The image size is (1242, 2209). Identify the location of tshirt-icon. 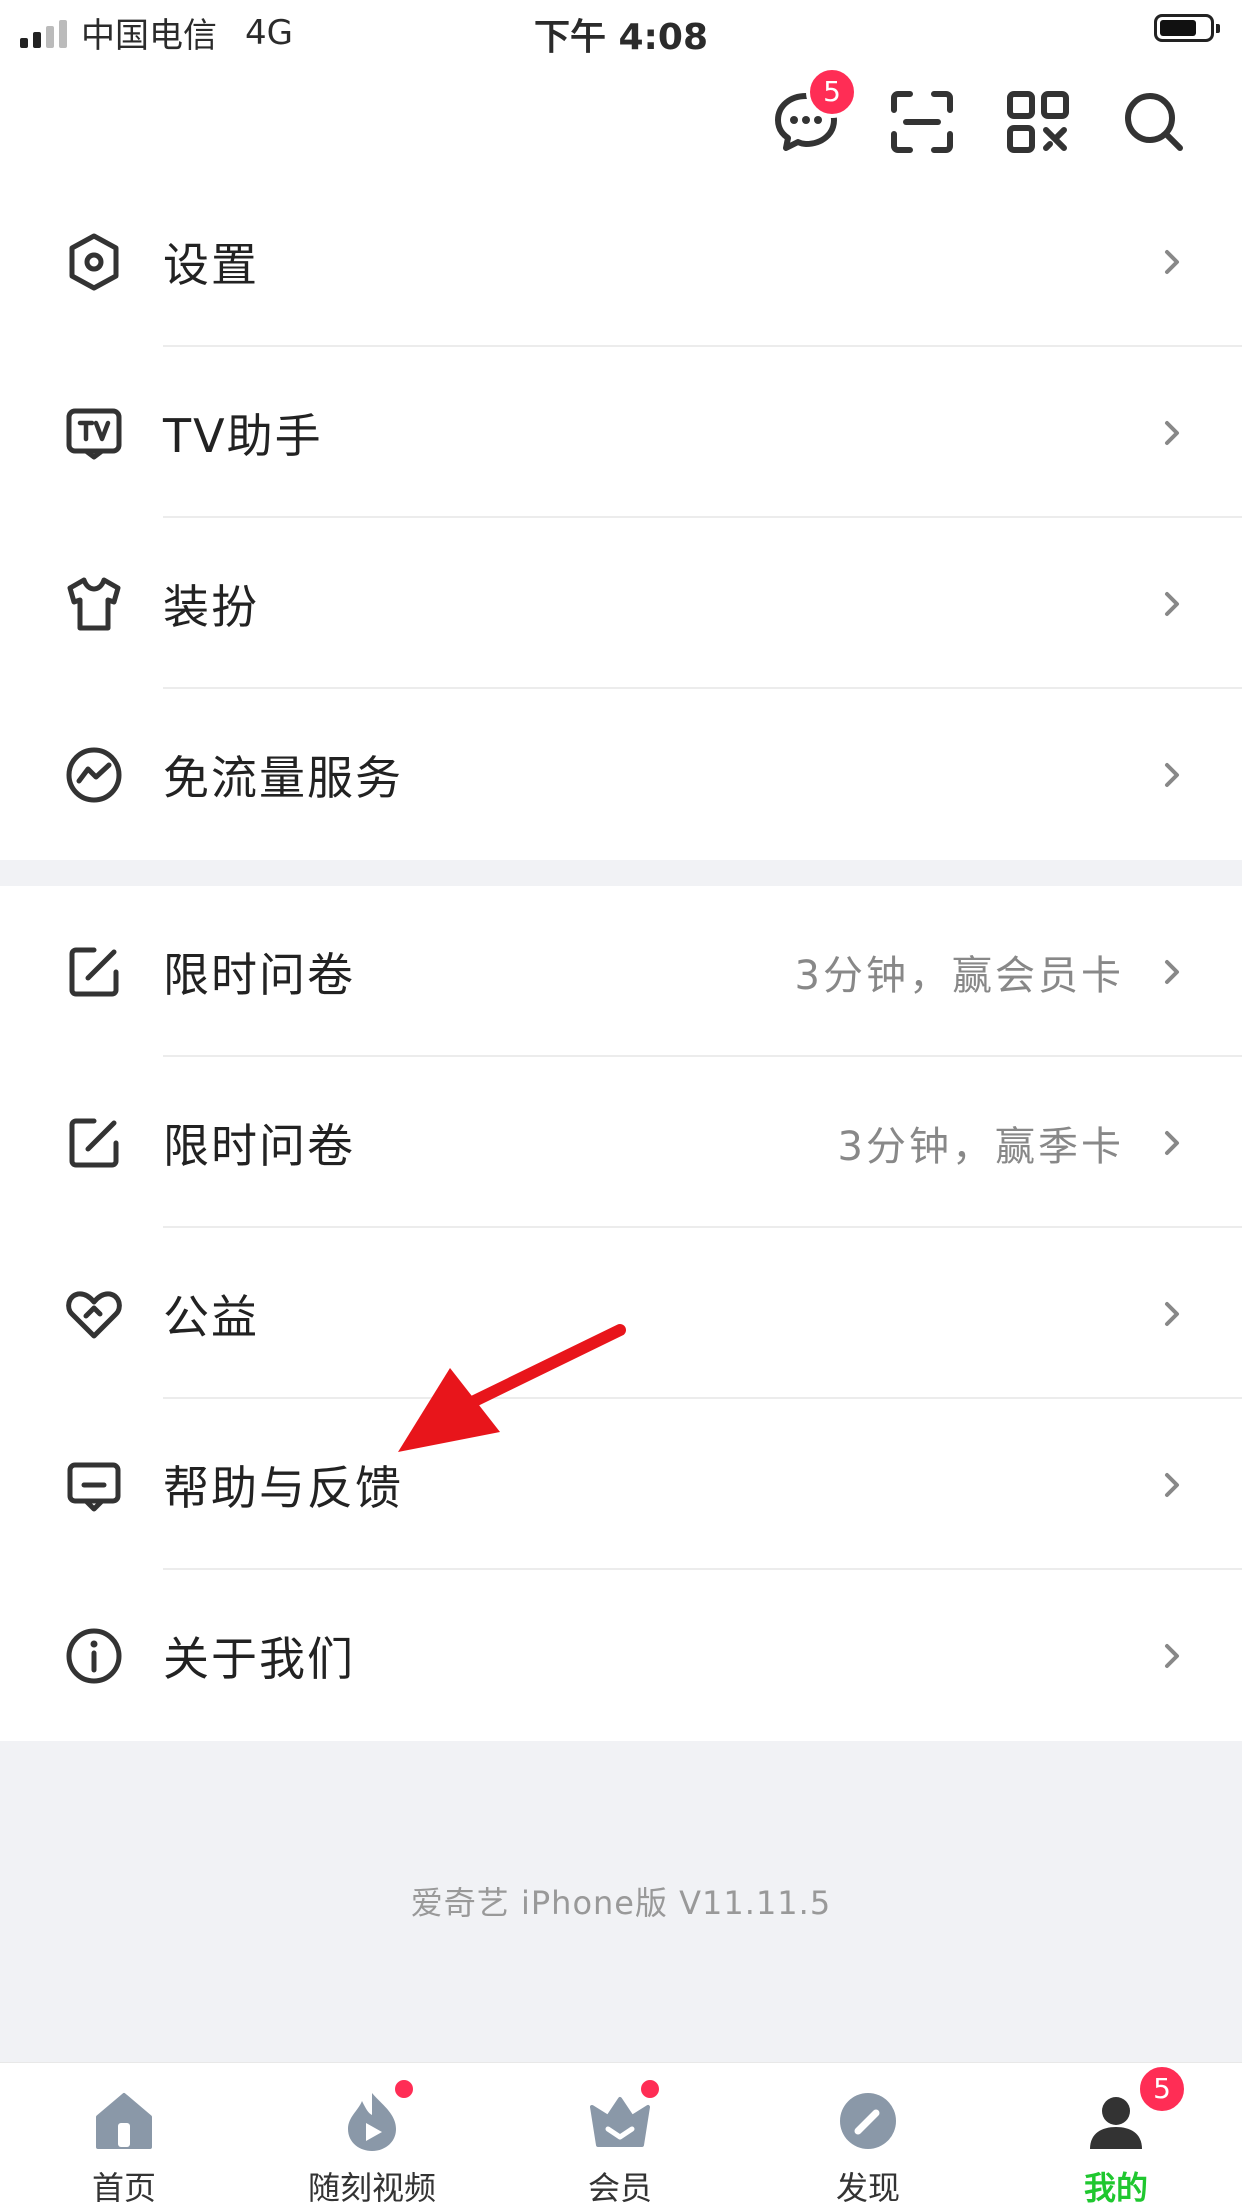
(94, 603).